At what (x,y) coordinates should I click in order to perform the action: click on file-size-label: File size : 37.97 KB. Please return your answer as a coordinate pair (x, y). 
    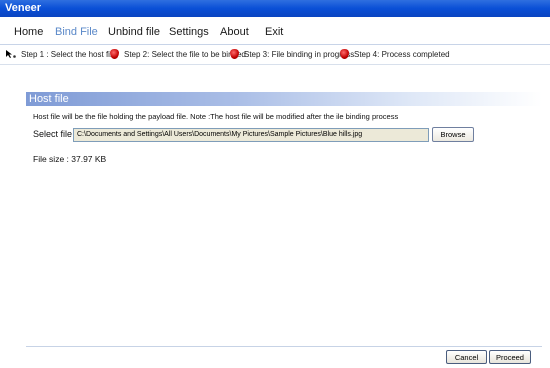
    Looking at the image, I should click on (70, 159).